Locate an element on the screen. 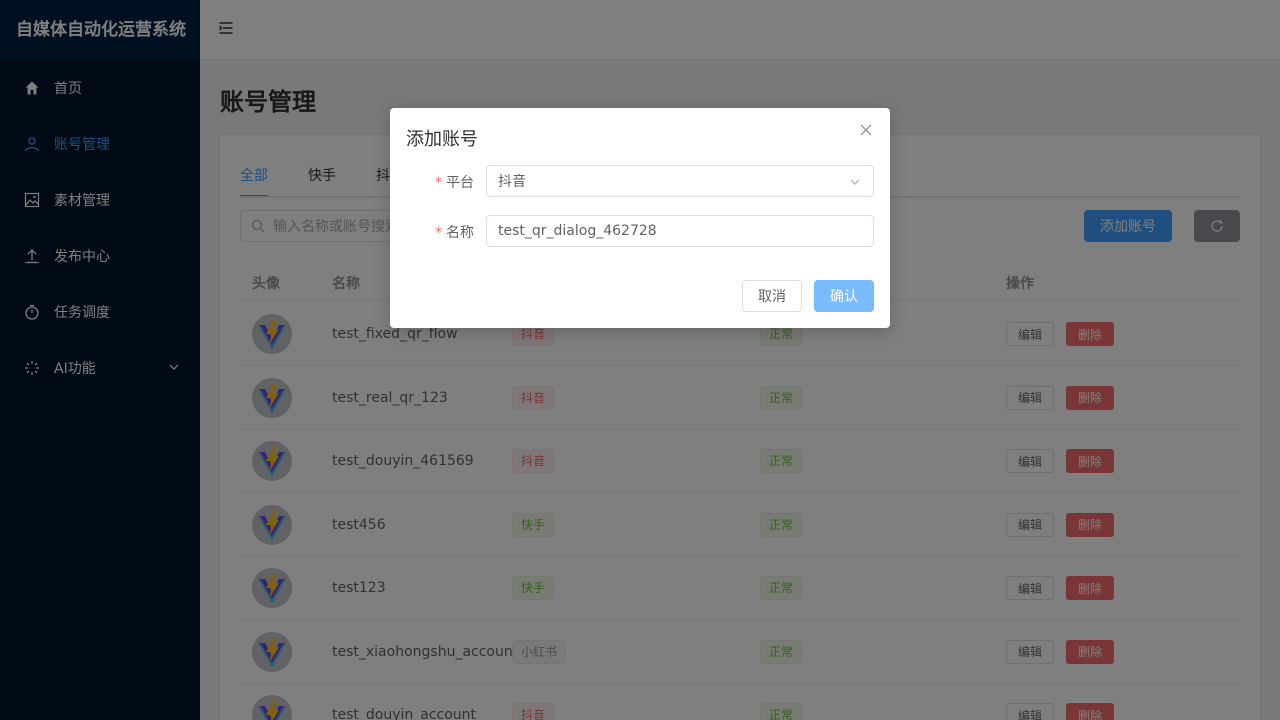  cancel-button: 取消 is located at coordinates (772, 296).